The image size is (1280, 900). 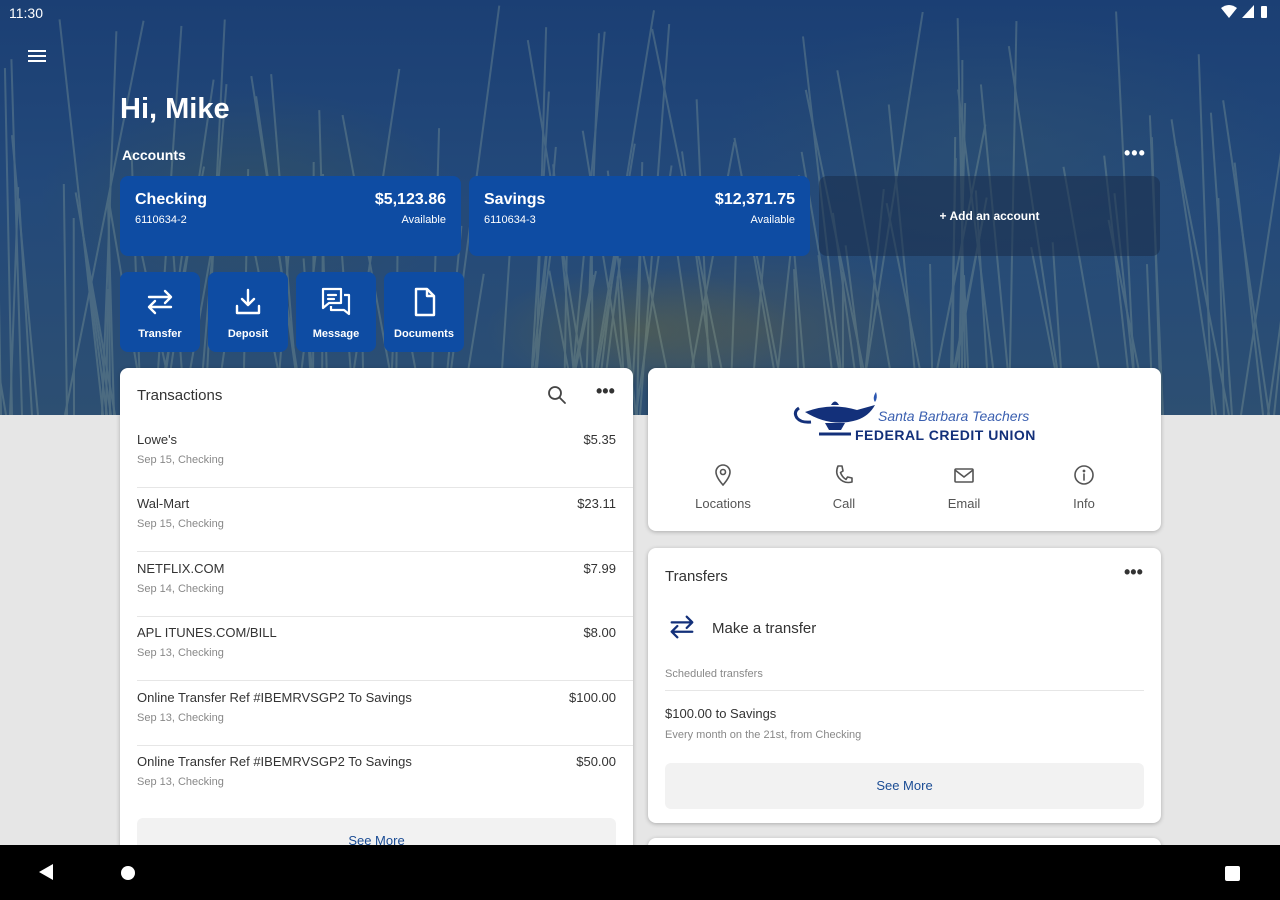 What do you see at coordinates (945, 435) in the screenshot?
I see `credit-union-name: FEDERAL CREDIT UNION` at bounding box center [945, 435].